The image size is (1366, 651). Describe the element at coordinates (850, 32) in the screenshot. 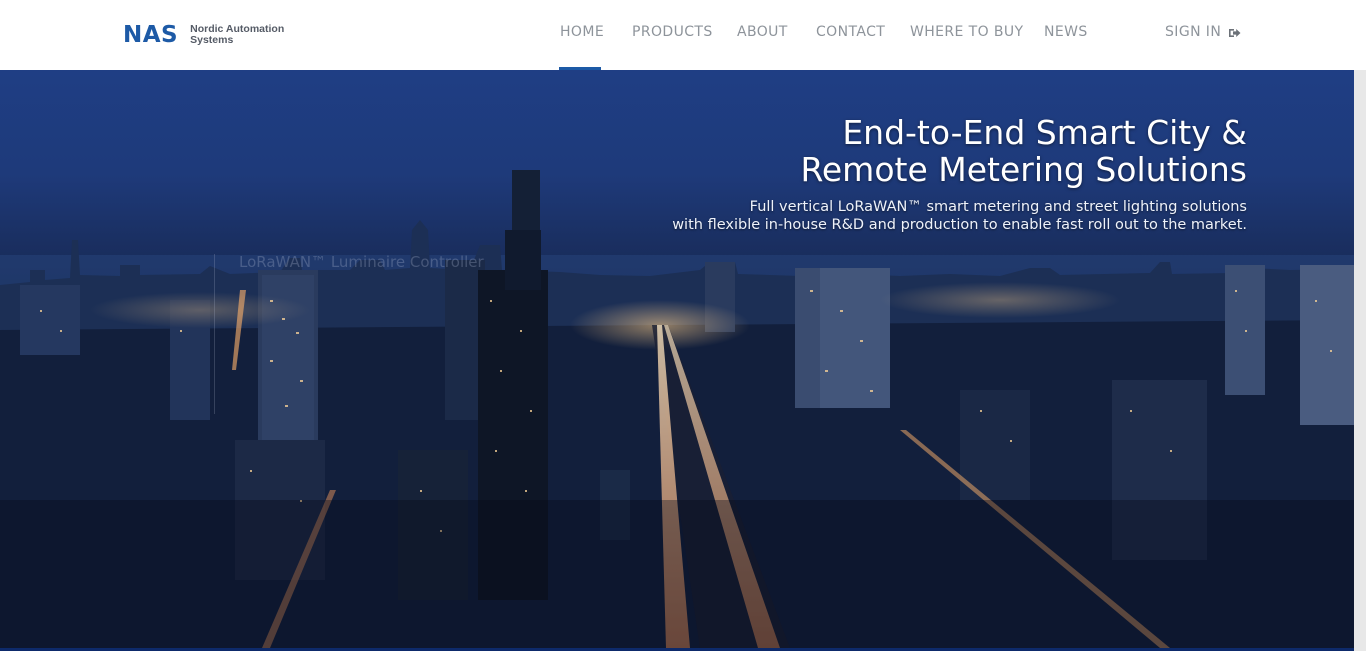

I see `nav-contact: CONTACT` at that location.